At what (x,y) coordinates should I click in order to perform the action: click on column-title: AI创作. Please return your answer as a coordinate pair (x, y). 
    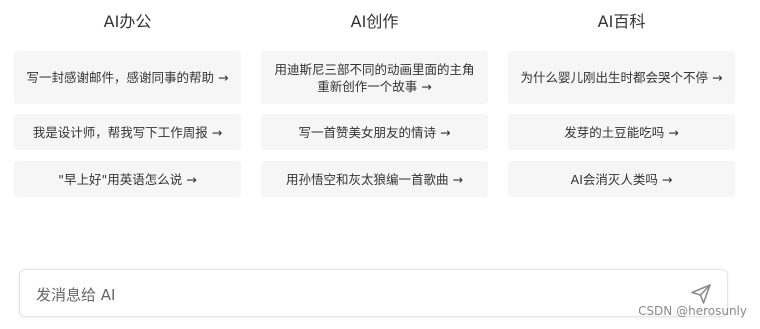
    Looking at the image, I should click on (374, 21).